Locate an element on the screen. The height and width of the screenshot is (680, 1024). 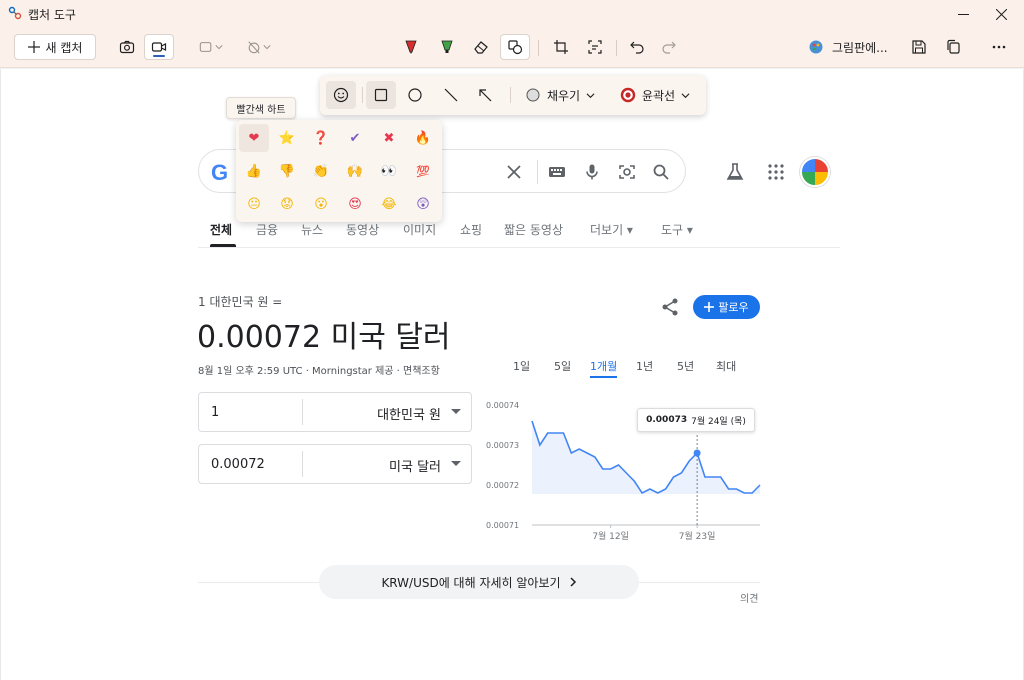
emoji-star: ⭐ is located at coordinates (287, 138).